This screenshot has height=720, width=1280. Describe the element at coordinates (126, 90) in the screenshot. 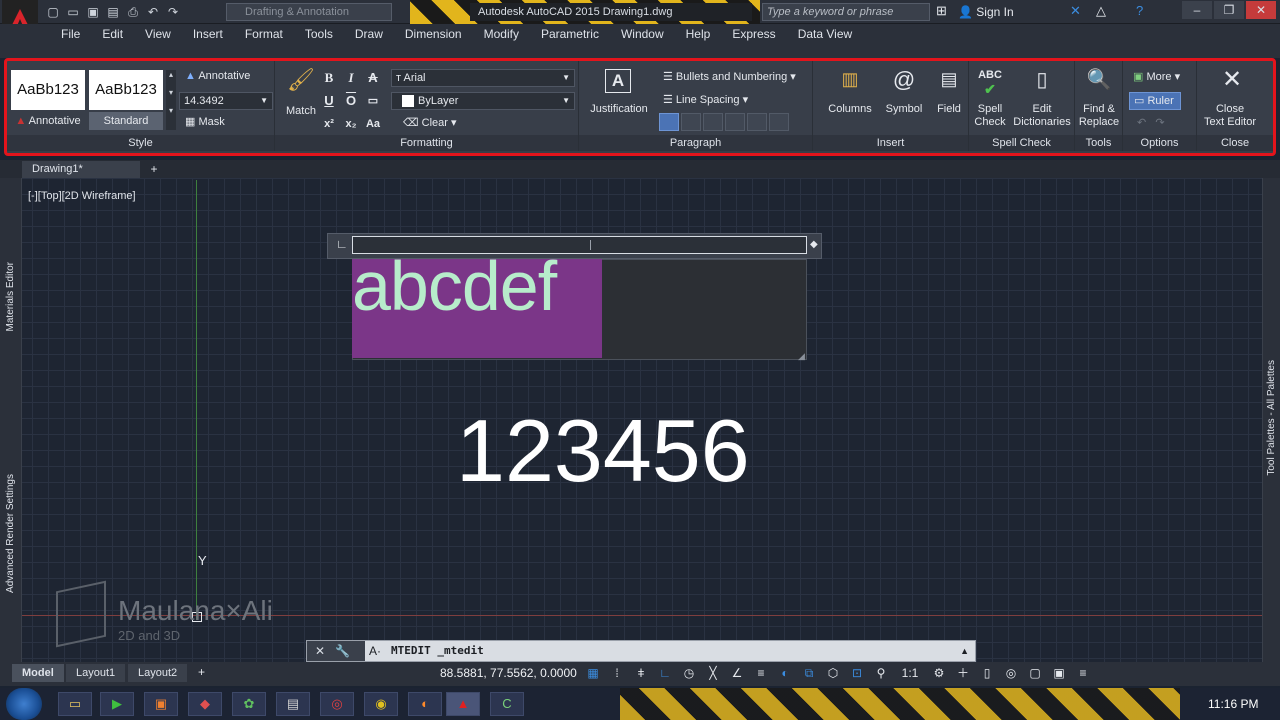

I see `style-sample-standard: AaBb123` at that location.